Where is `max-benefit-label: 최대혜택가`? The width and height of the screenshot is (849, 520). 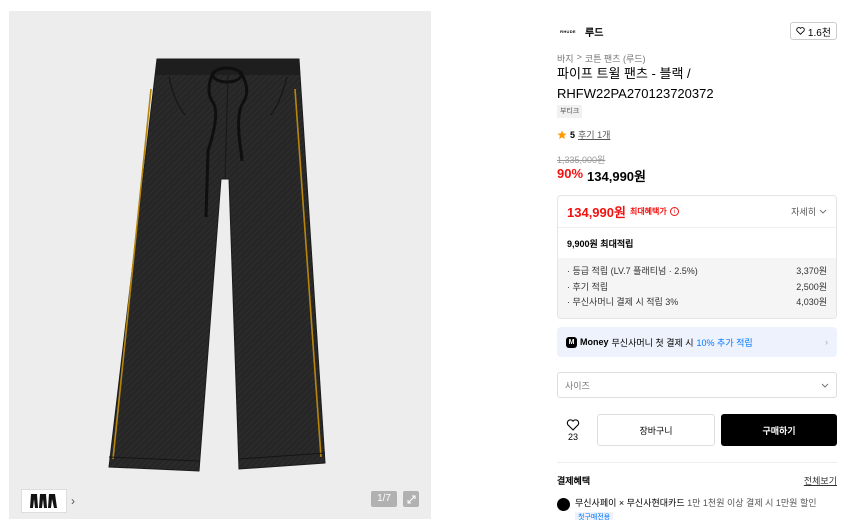
max-benefit-label: 최대혜택가 is located at coordinates (648, 211).